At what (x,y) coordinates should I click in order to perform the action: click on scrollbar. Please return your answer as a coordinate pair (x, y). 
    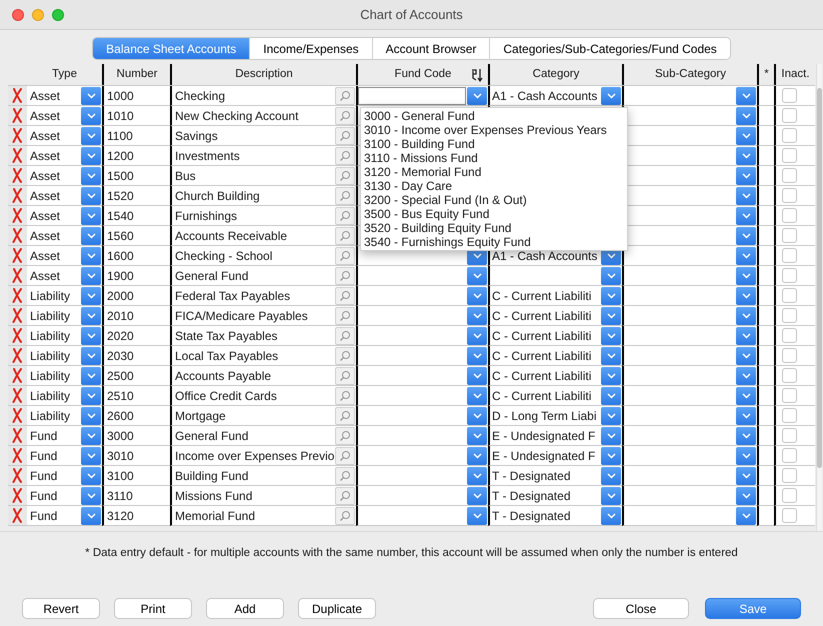
    Looking at the image, I should click on (819, 297).